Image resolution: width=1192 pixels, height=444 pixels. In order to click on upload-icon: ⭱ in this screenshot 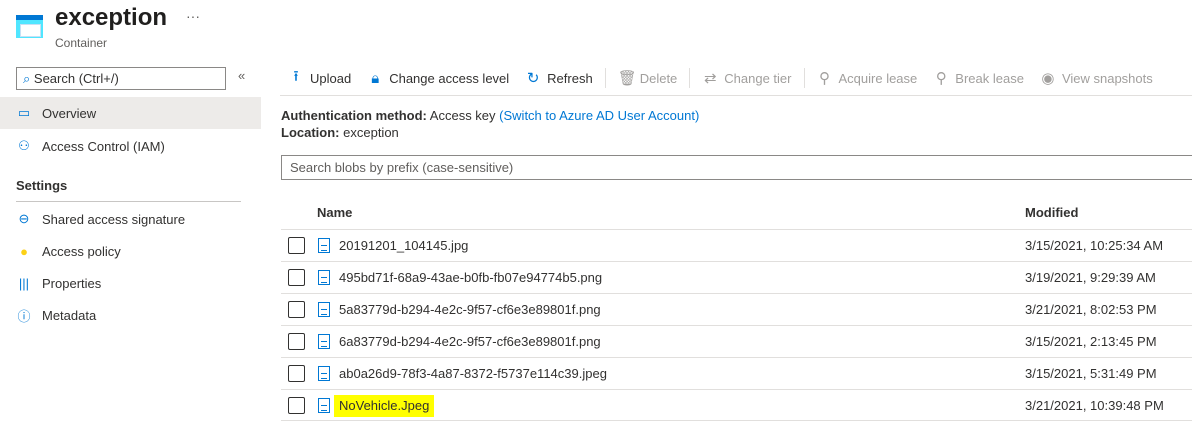, I will do `click(296, 76)`.